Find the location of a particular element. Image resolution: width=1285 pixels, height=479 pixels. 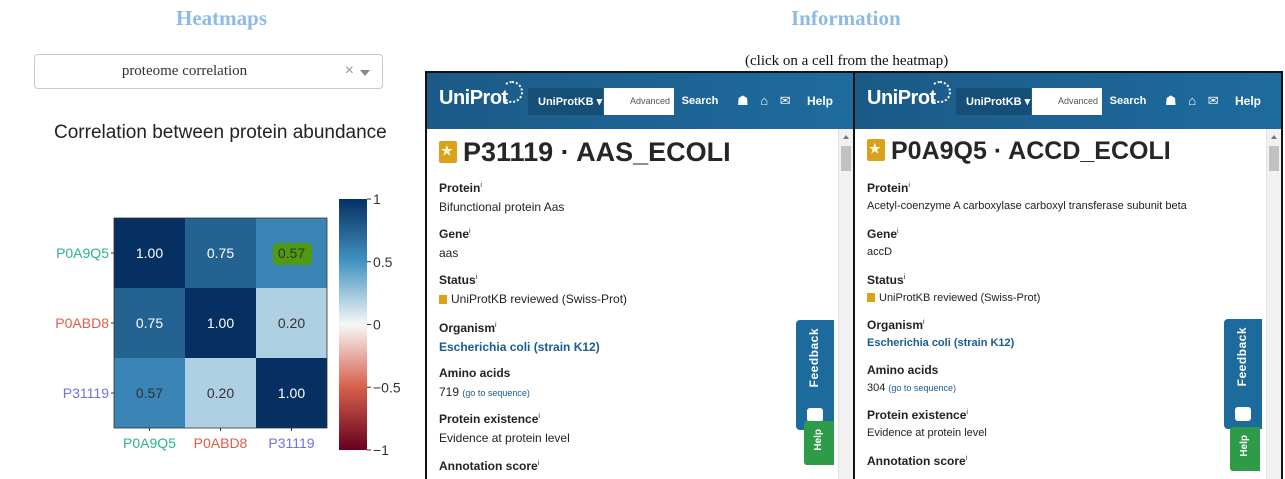

cell-value-label: 0.75 is located at coordinates (220, 253).